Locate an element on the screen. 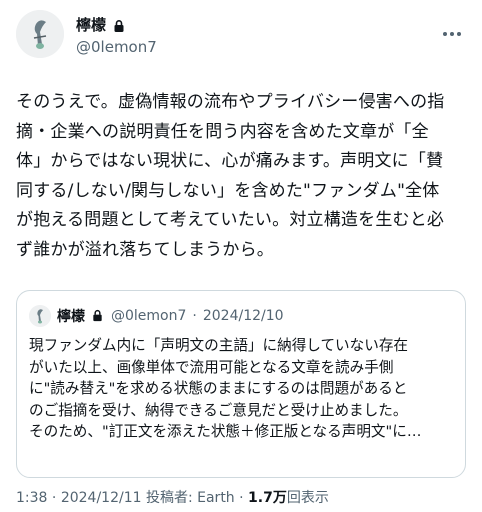 The width and height of the screenshot is (482, 512). views-count: 1.7万 is located at coordinates (267, 498).